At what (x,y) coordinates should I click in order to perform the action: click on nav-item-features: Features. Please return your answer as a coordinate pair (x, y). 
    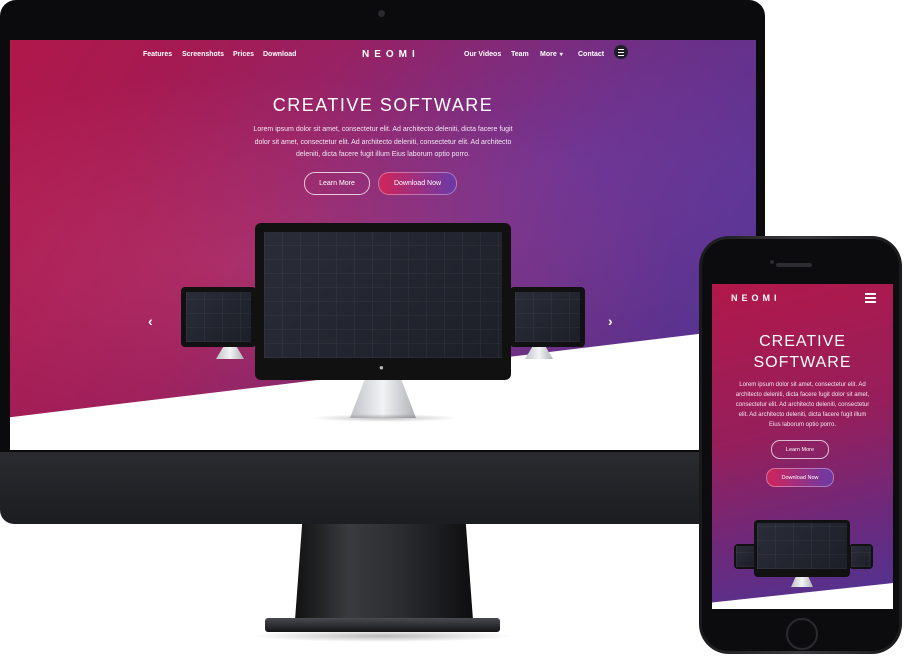
    Looking at the image, I should click on (157, 54).